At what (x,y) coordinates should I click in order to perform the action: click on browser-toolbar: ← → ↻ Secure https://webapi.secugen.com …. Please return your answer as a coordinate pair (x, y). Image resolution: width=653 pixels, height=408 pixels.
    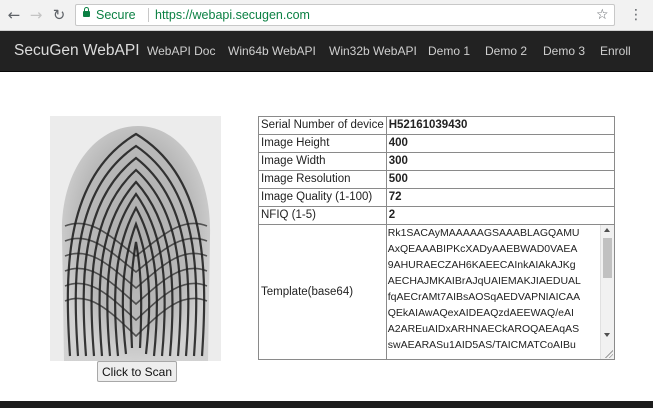
    Looking at the image, I should click on (326, 15).